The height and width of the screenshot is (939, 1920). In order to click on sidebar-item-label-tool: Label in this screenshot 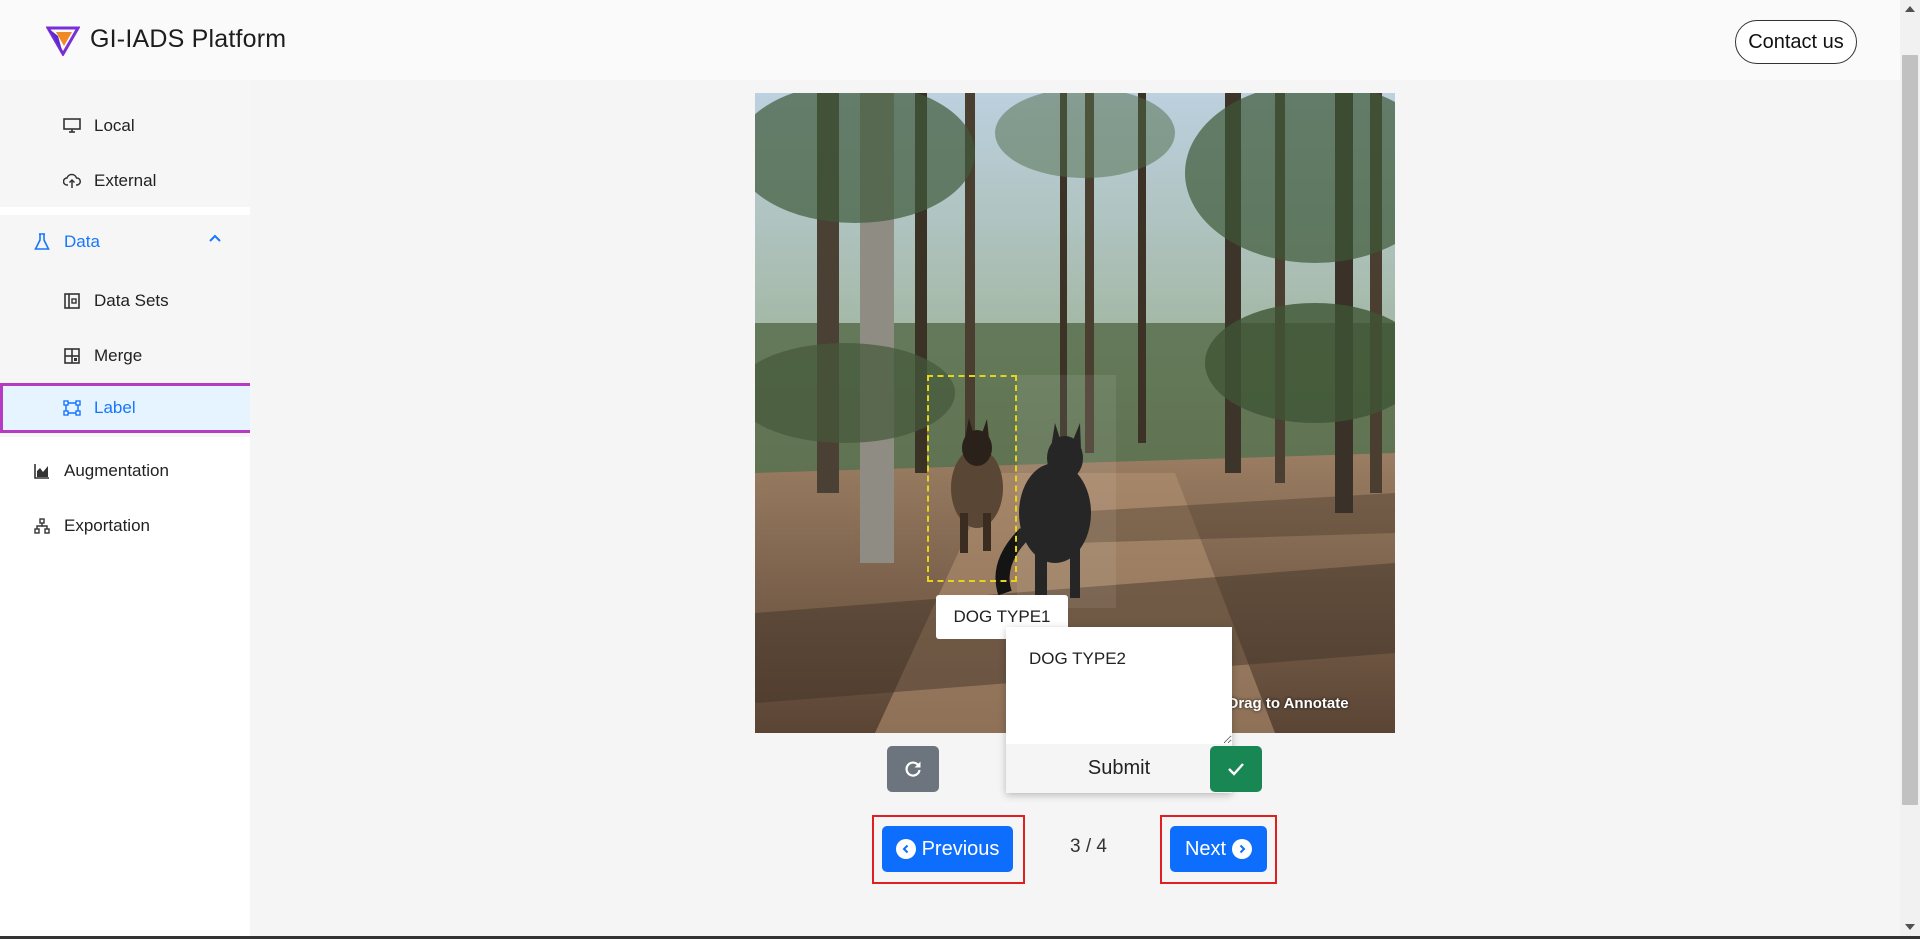, I will do `click(127, 408)`.